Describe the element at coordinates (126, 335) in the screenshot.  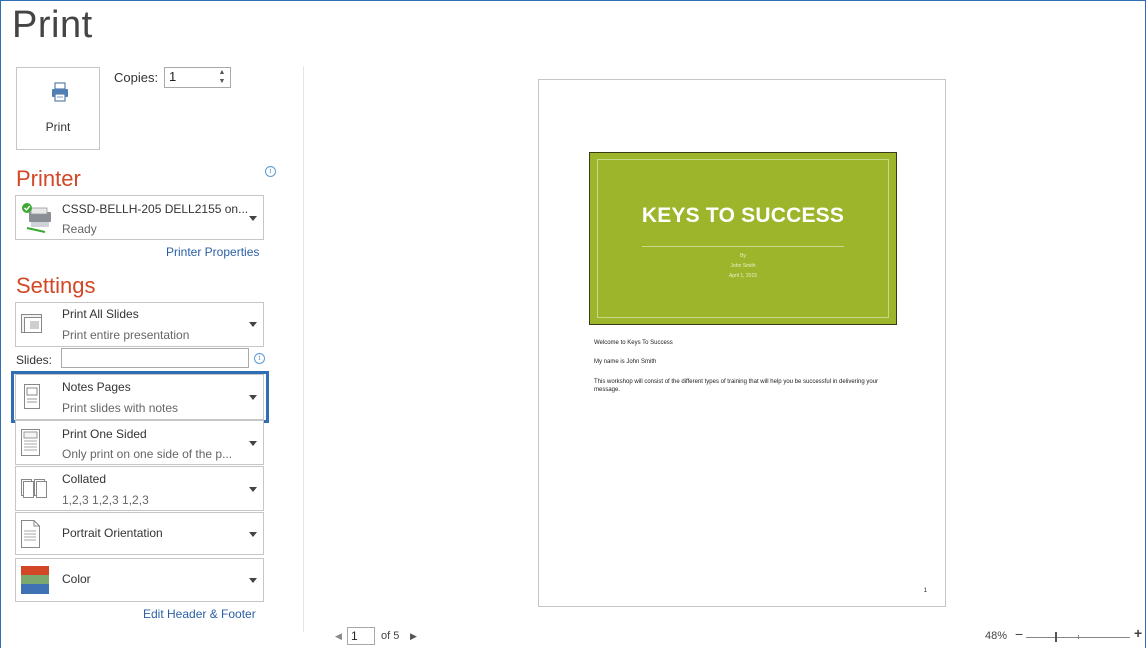
I see `print-range-subtitle: Print entire presentation` at that location.